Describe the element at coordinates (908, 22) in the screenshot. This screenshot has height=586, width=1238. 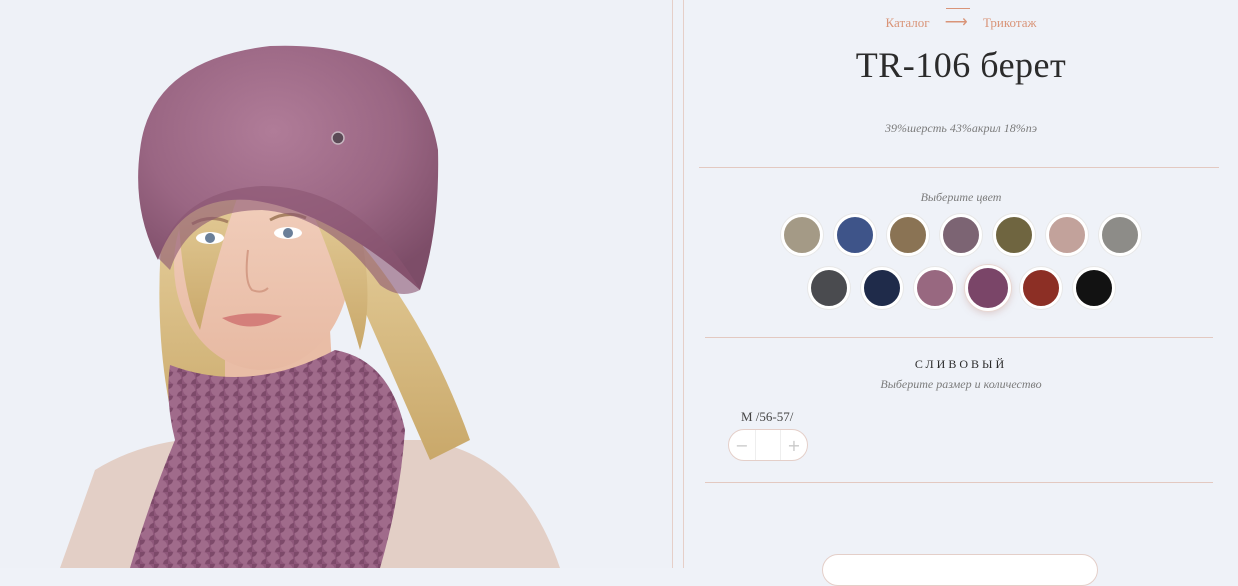
I see `breadcrumb-item-catalog: Каталог` at that location.